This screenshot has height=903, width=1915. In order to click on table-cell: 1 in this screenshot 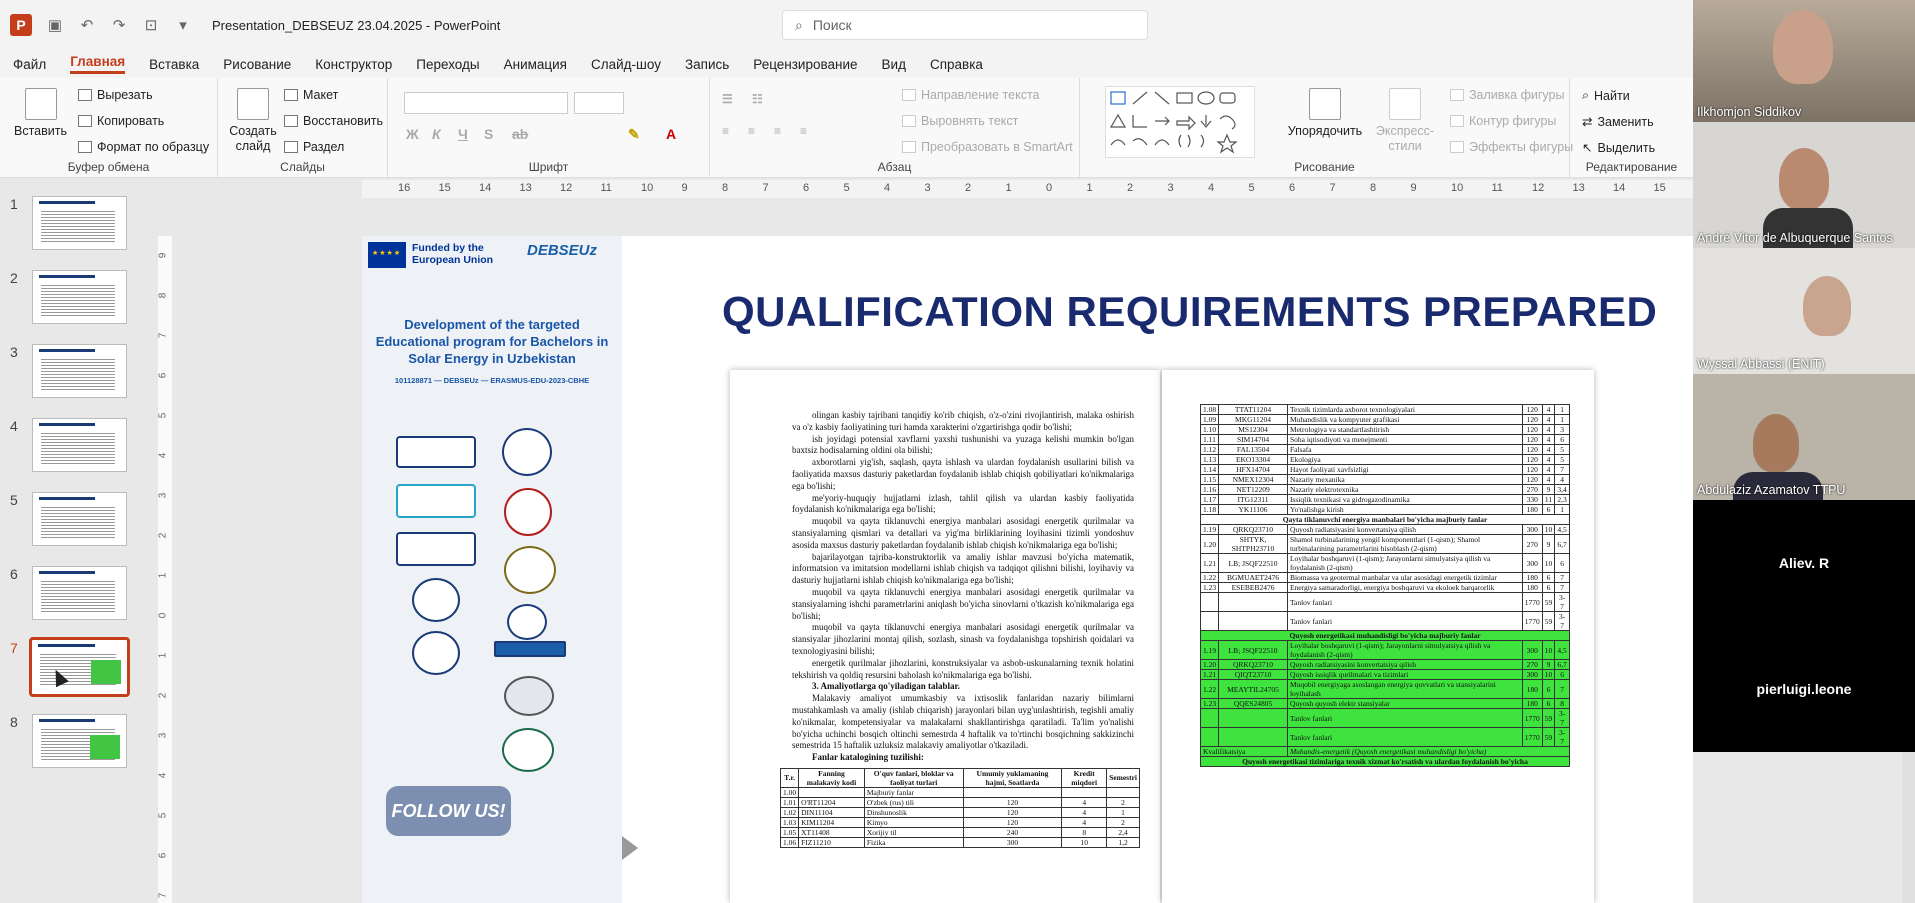, I will do `click(1123, 812)`.